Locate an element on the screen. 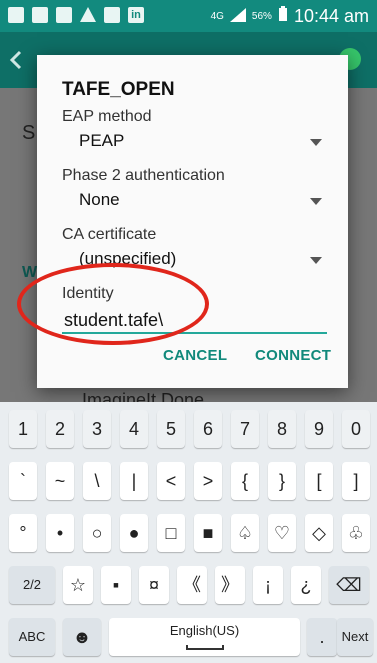 The width and height of the screenshot is (377, 663). keyboard-symbol-row-2: ° • ○ ● □ ■ ♤ ♡ ◇ ♧ is located at coordinates (188, 533).